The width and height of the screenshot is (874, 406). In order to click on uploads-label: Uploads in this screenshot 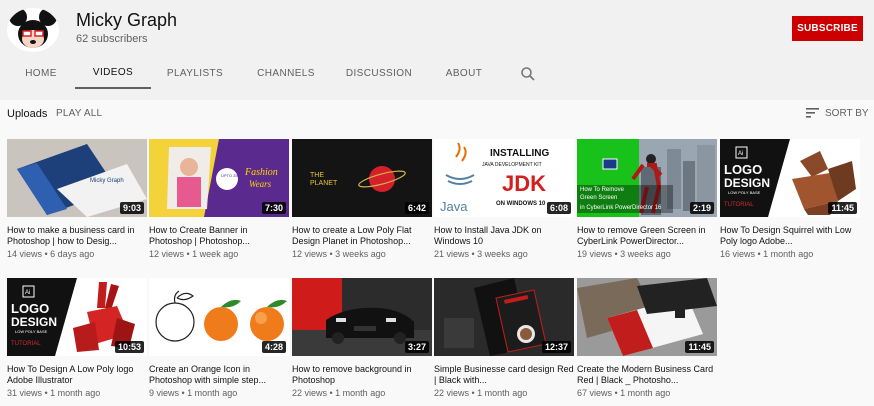, I will do `click(27, 114)`.